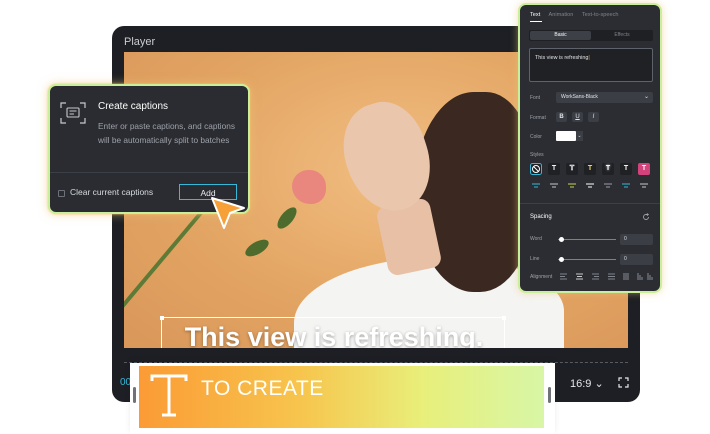 This screenshot has height=434, width=710. What do you see at coordinates (536, 21) in the screenshot?
I see `active-tab-indicator` at bounding box center [536, 21].